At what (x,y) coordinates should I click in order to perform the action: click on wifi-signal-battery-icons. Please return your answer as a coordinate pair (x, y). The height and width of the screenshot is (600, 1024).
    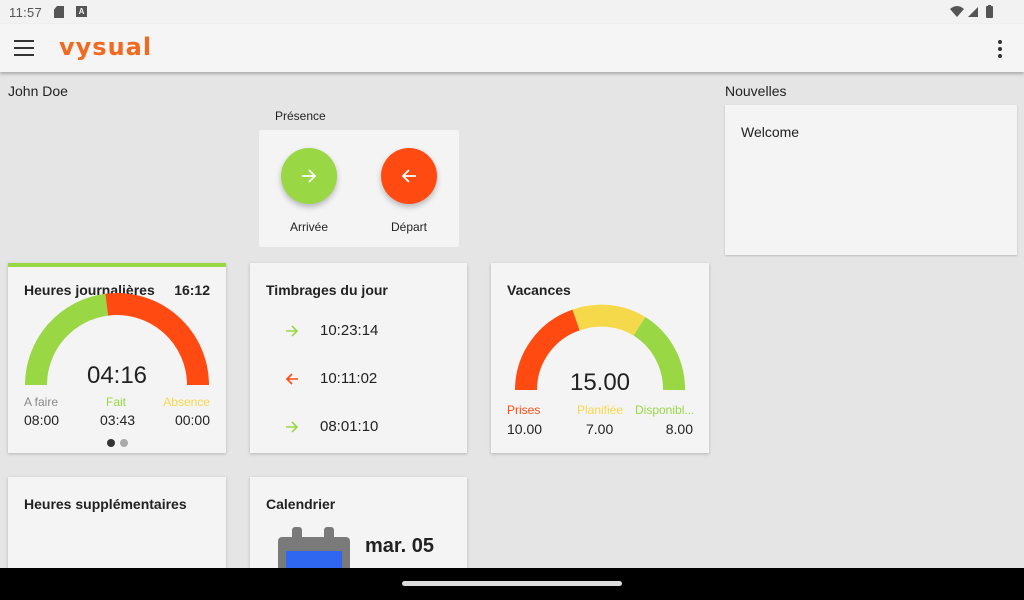
    Looking at the image, I should click on (971, 11).